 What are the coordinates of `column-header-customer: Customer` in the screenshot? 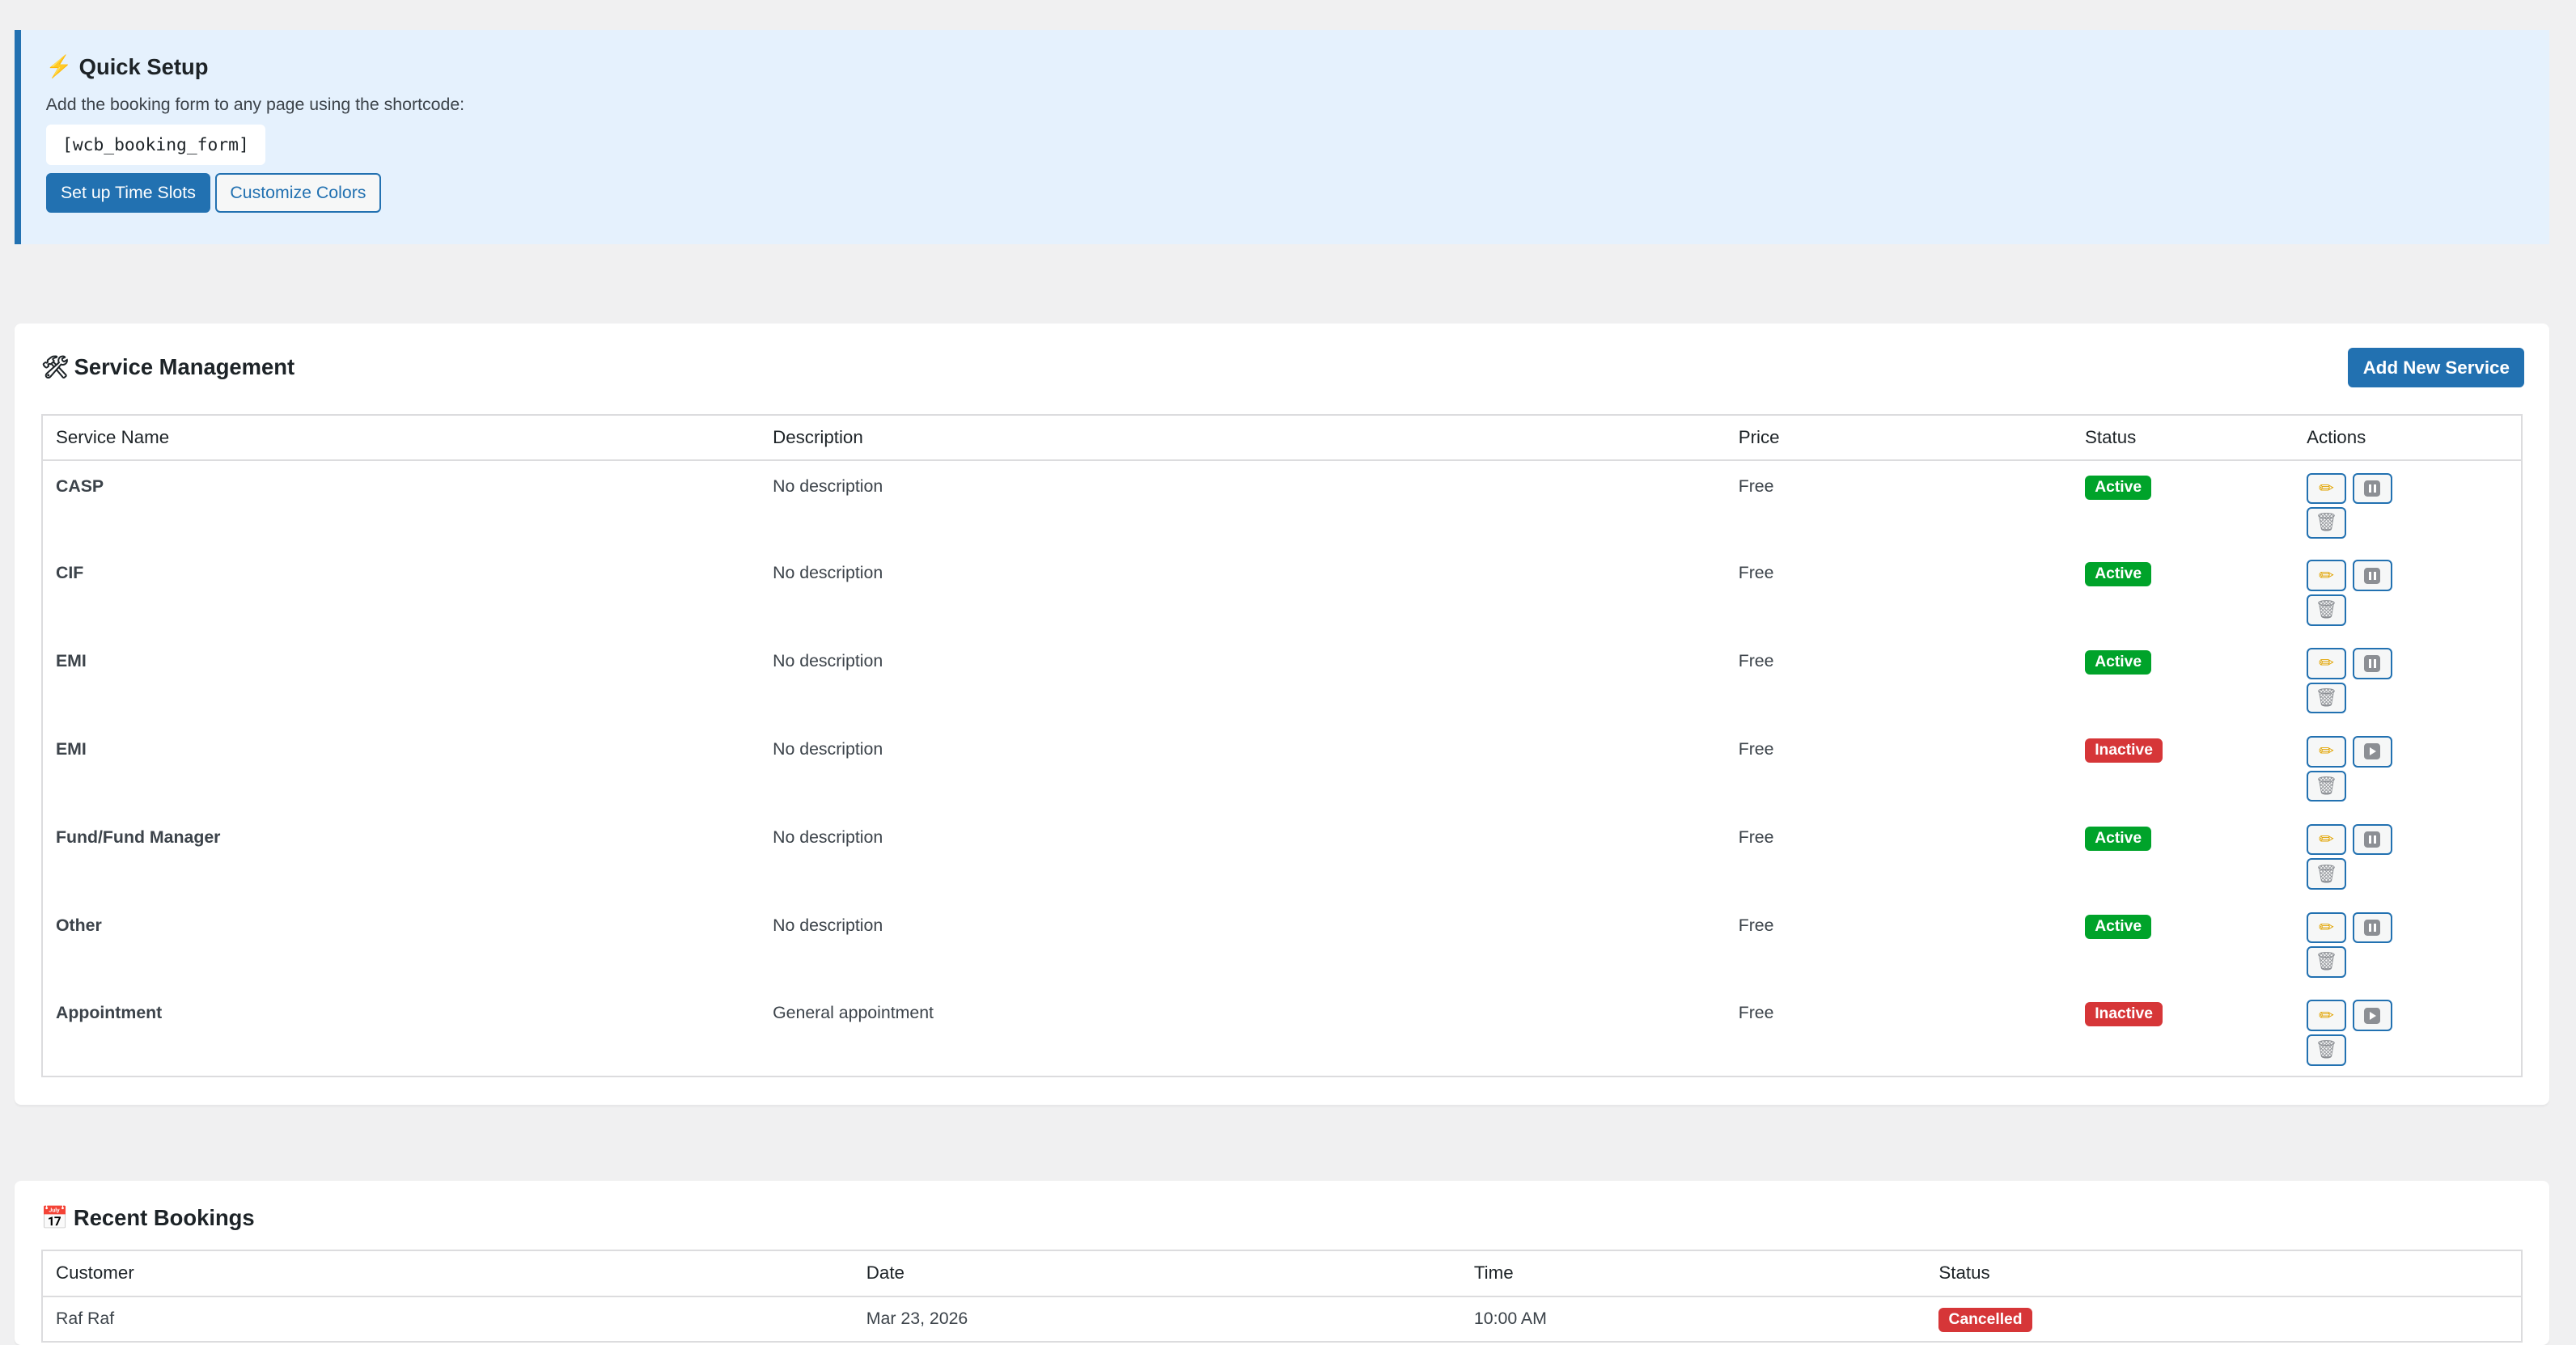 It's located at (447, 1273).